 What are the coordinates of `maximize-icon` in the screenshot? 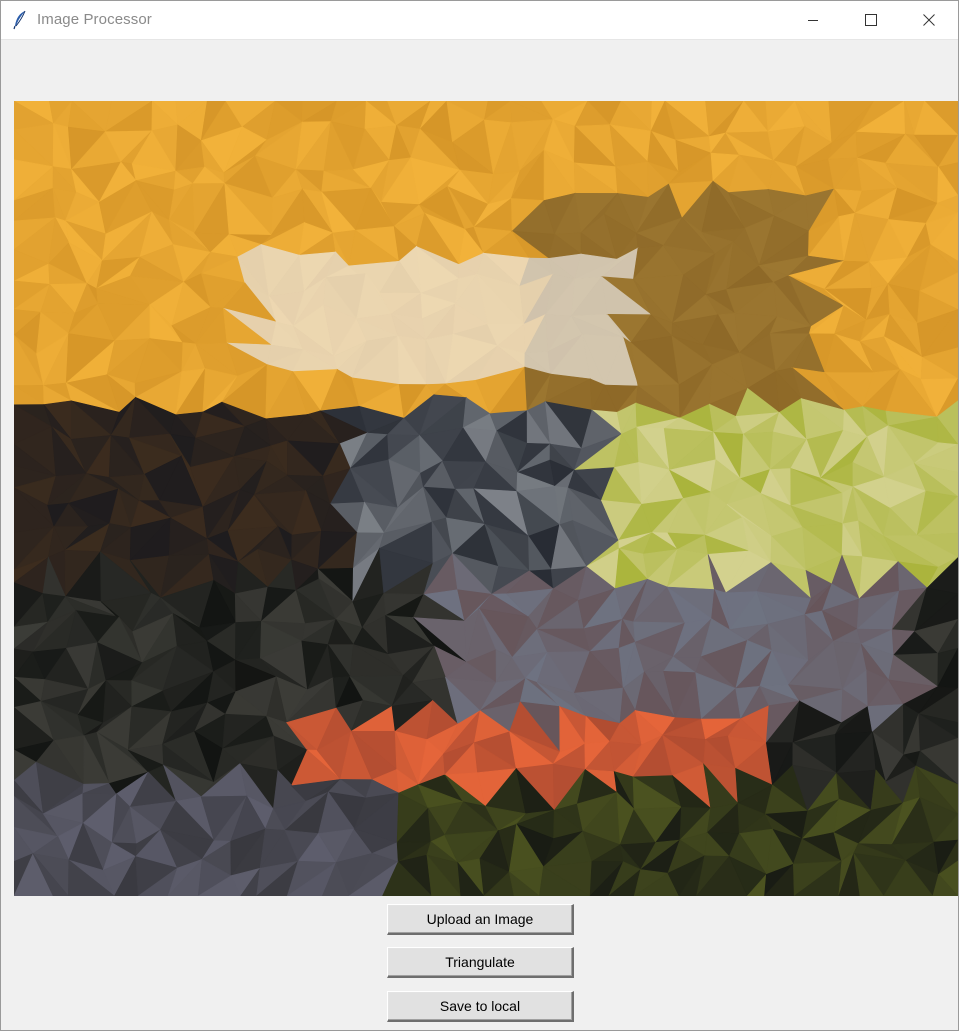 It's located at (871, 20).